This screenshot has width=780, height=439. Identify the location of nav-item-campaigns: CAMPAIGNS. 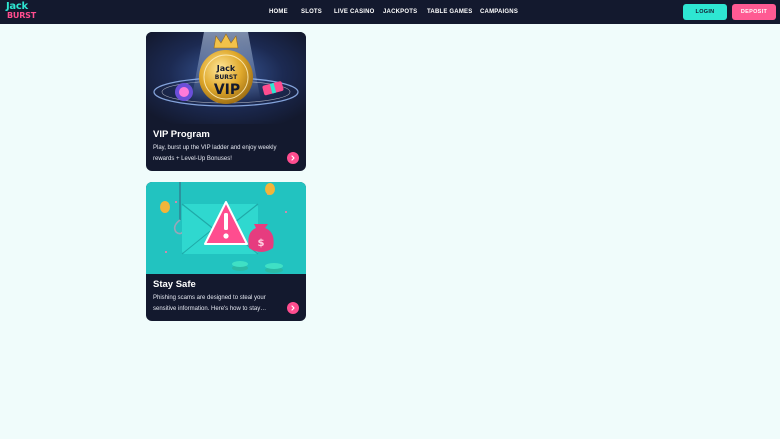
(499, 12).